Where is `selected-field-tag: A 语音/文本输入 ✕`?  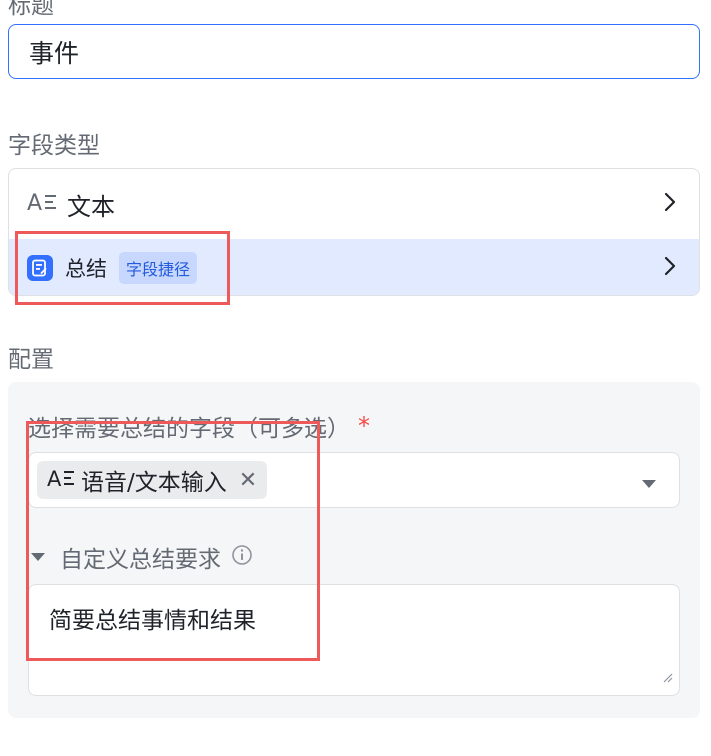
selected-field-tag: A 语音/文本输入 ✕ is located at coordinates (152, 480).